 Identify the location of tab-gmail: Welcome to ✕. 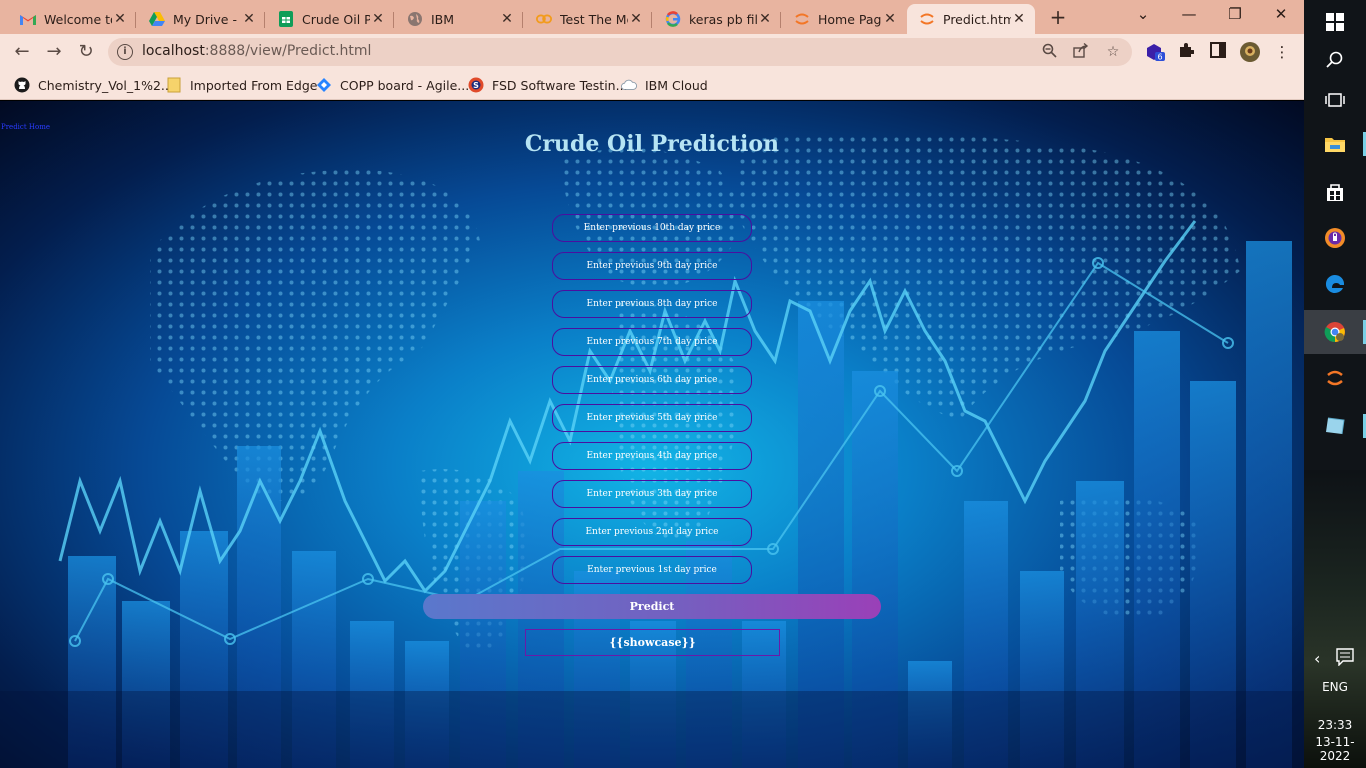
(72, 19).